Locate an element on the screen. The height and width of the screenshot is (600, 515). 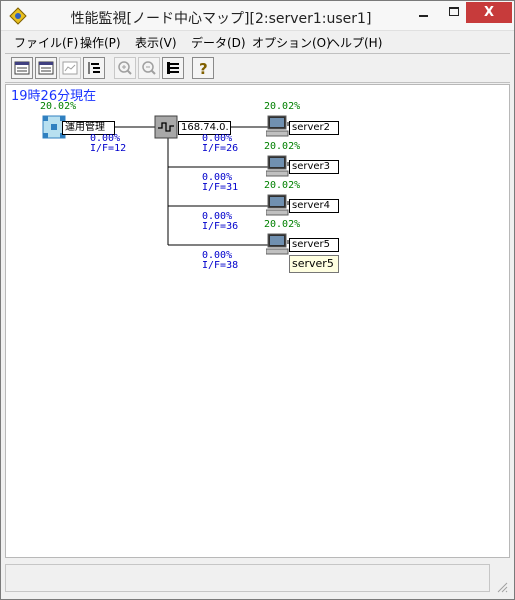
title-bar: 性能監視[ノード中心マップ][2:server1:user1] X is located at coordinates (257, 16).